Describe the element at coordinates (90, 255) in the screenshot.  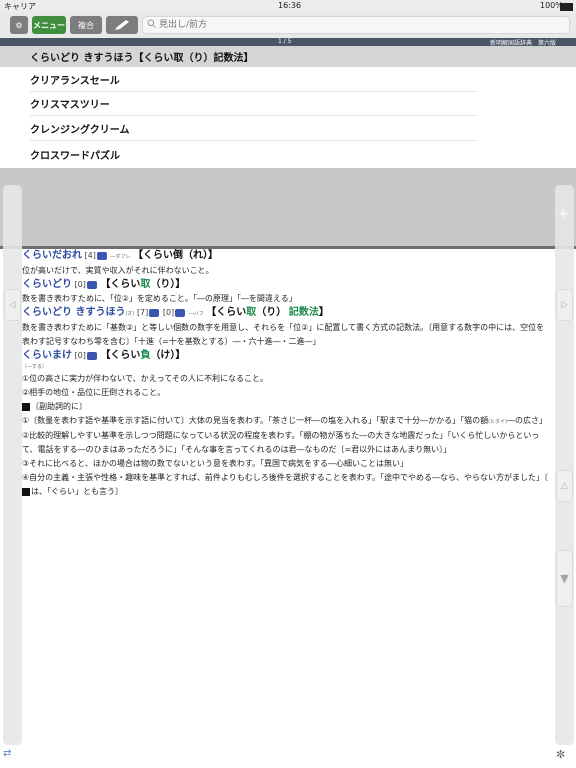
I see `accent: [4]` at that location.